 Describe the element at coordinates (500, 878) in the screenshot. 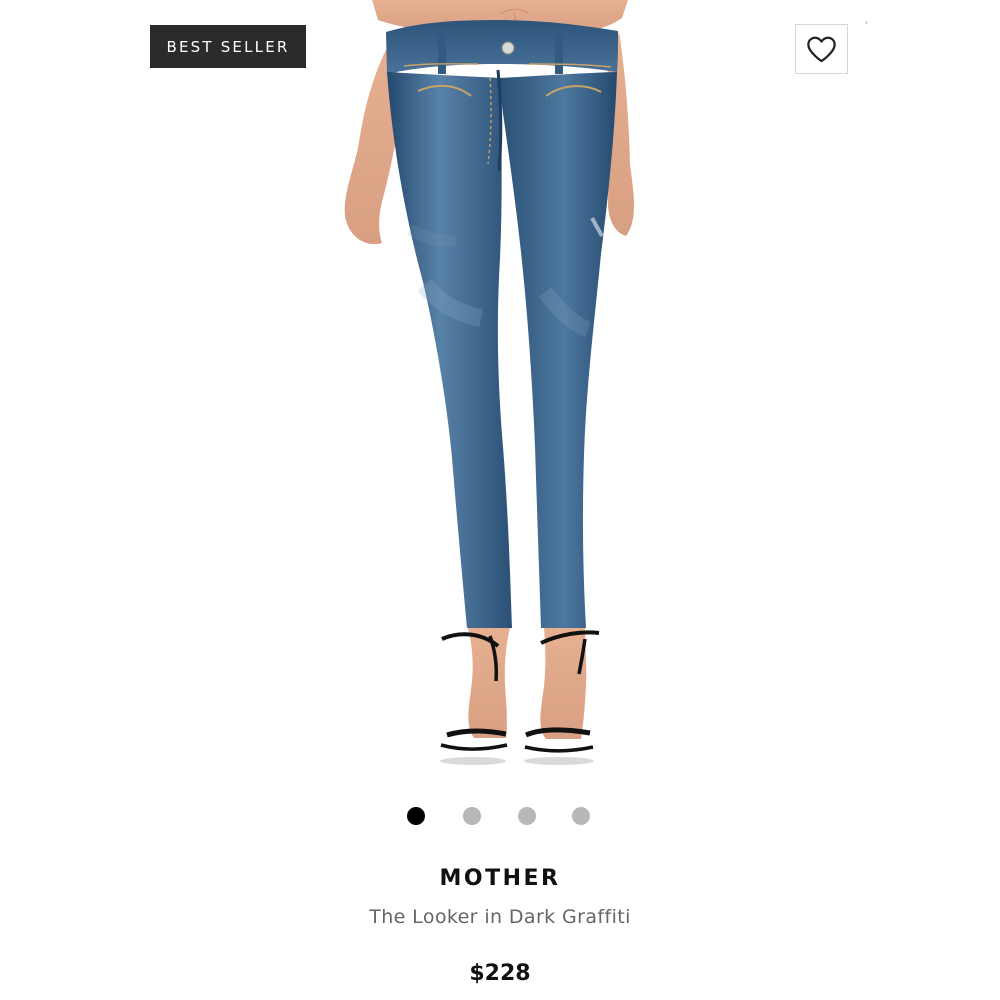

I see `product-brand: MOTHER` at that location.